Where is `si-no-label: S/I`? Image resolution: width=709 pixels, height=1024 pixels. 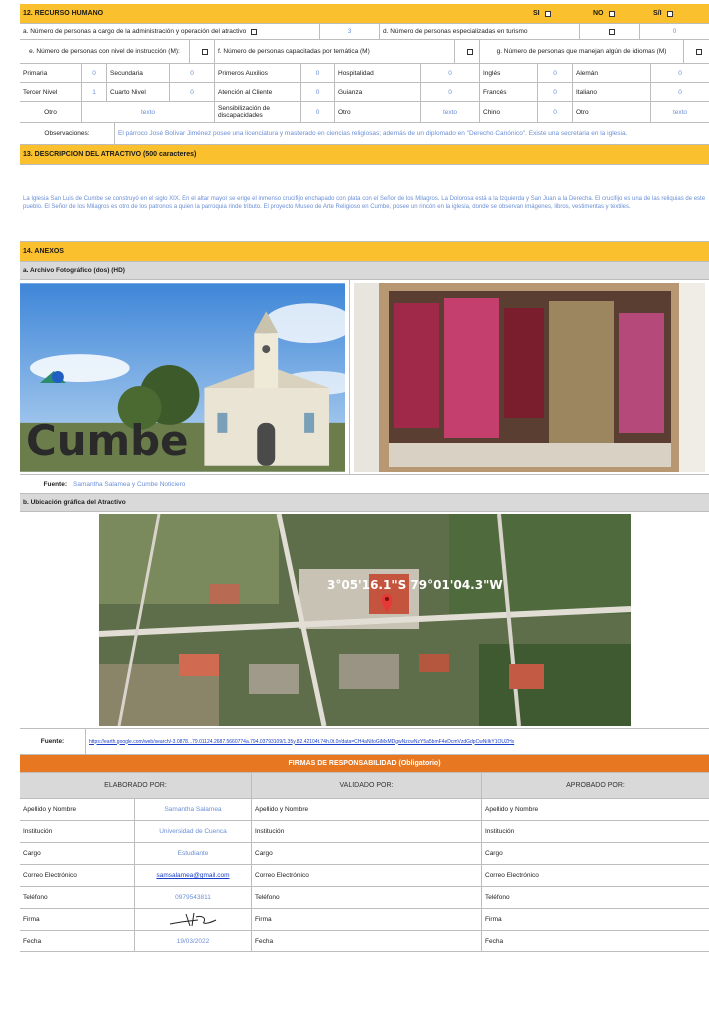 si-no-label: S/I is located at coordinates (657, 13).